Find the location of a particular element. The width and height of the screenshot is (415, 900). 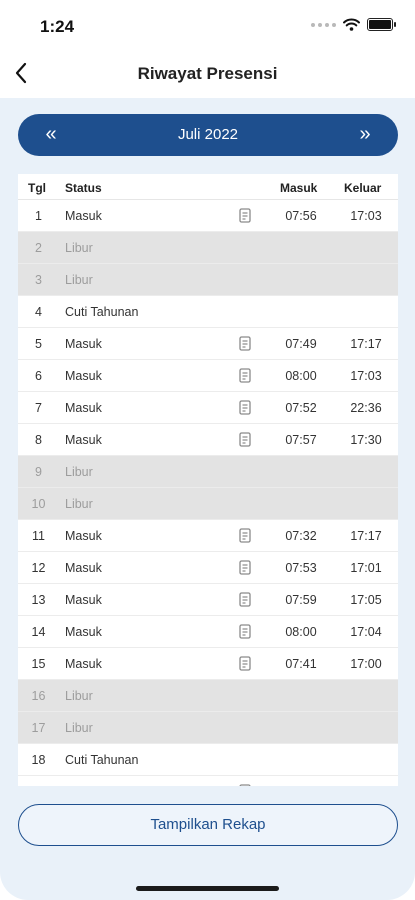

row-check-in-time: 07:56 is located at coordinates (301, 216).